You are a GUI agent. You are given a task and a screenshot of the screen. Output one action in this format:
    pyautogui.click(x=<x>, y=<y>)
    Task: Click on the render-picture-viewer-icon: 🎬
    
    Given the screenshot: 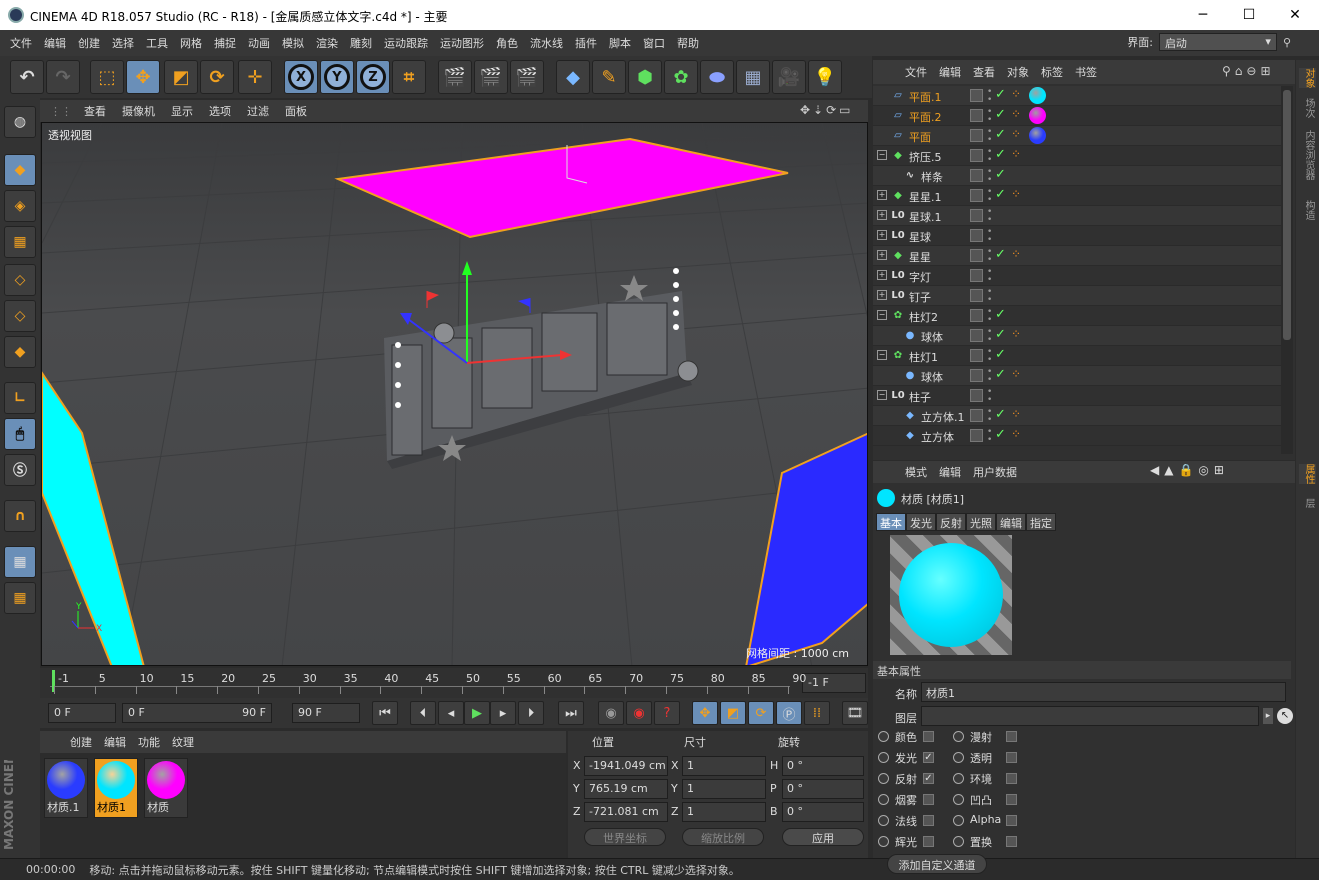 What is the action you would take?
    pyautogui.click(x=491, y=77)
    